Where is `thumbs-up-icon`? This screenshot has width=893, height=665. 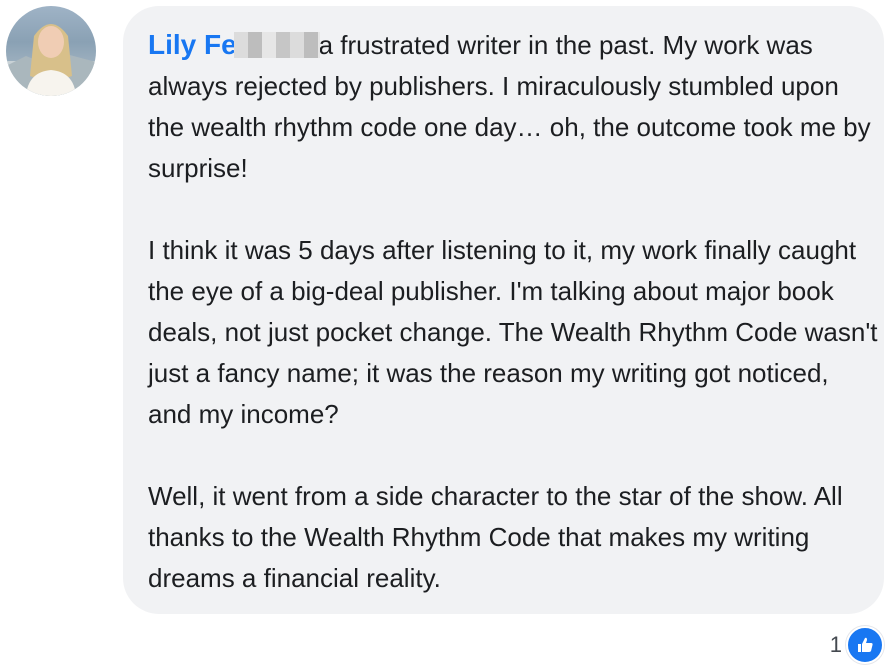
thumbs-up-icon is located at coordinates (865, 645).